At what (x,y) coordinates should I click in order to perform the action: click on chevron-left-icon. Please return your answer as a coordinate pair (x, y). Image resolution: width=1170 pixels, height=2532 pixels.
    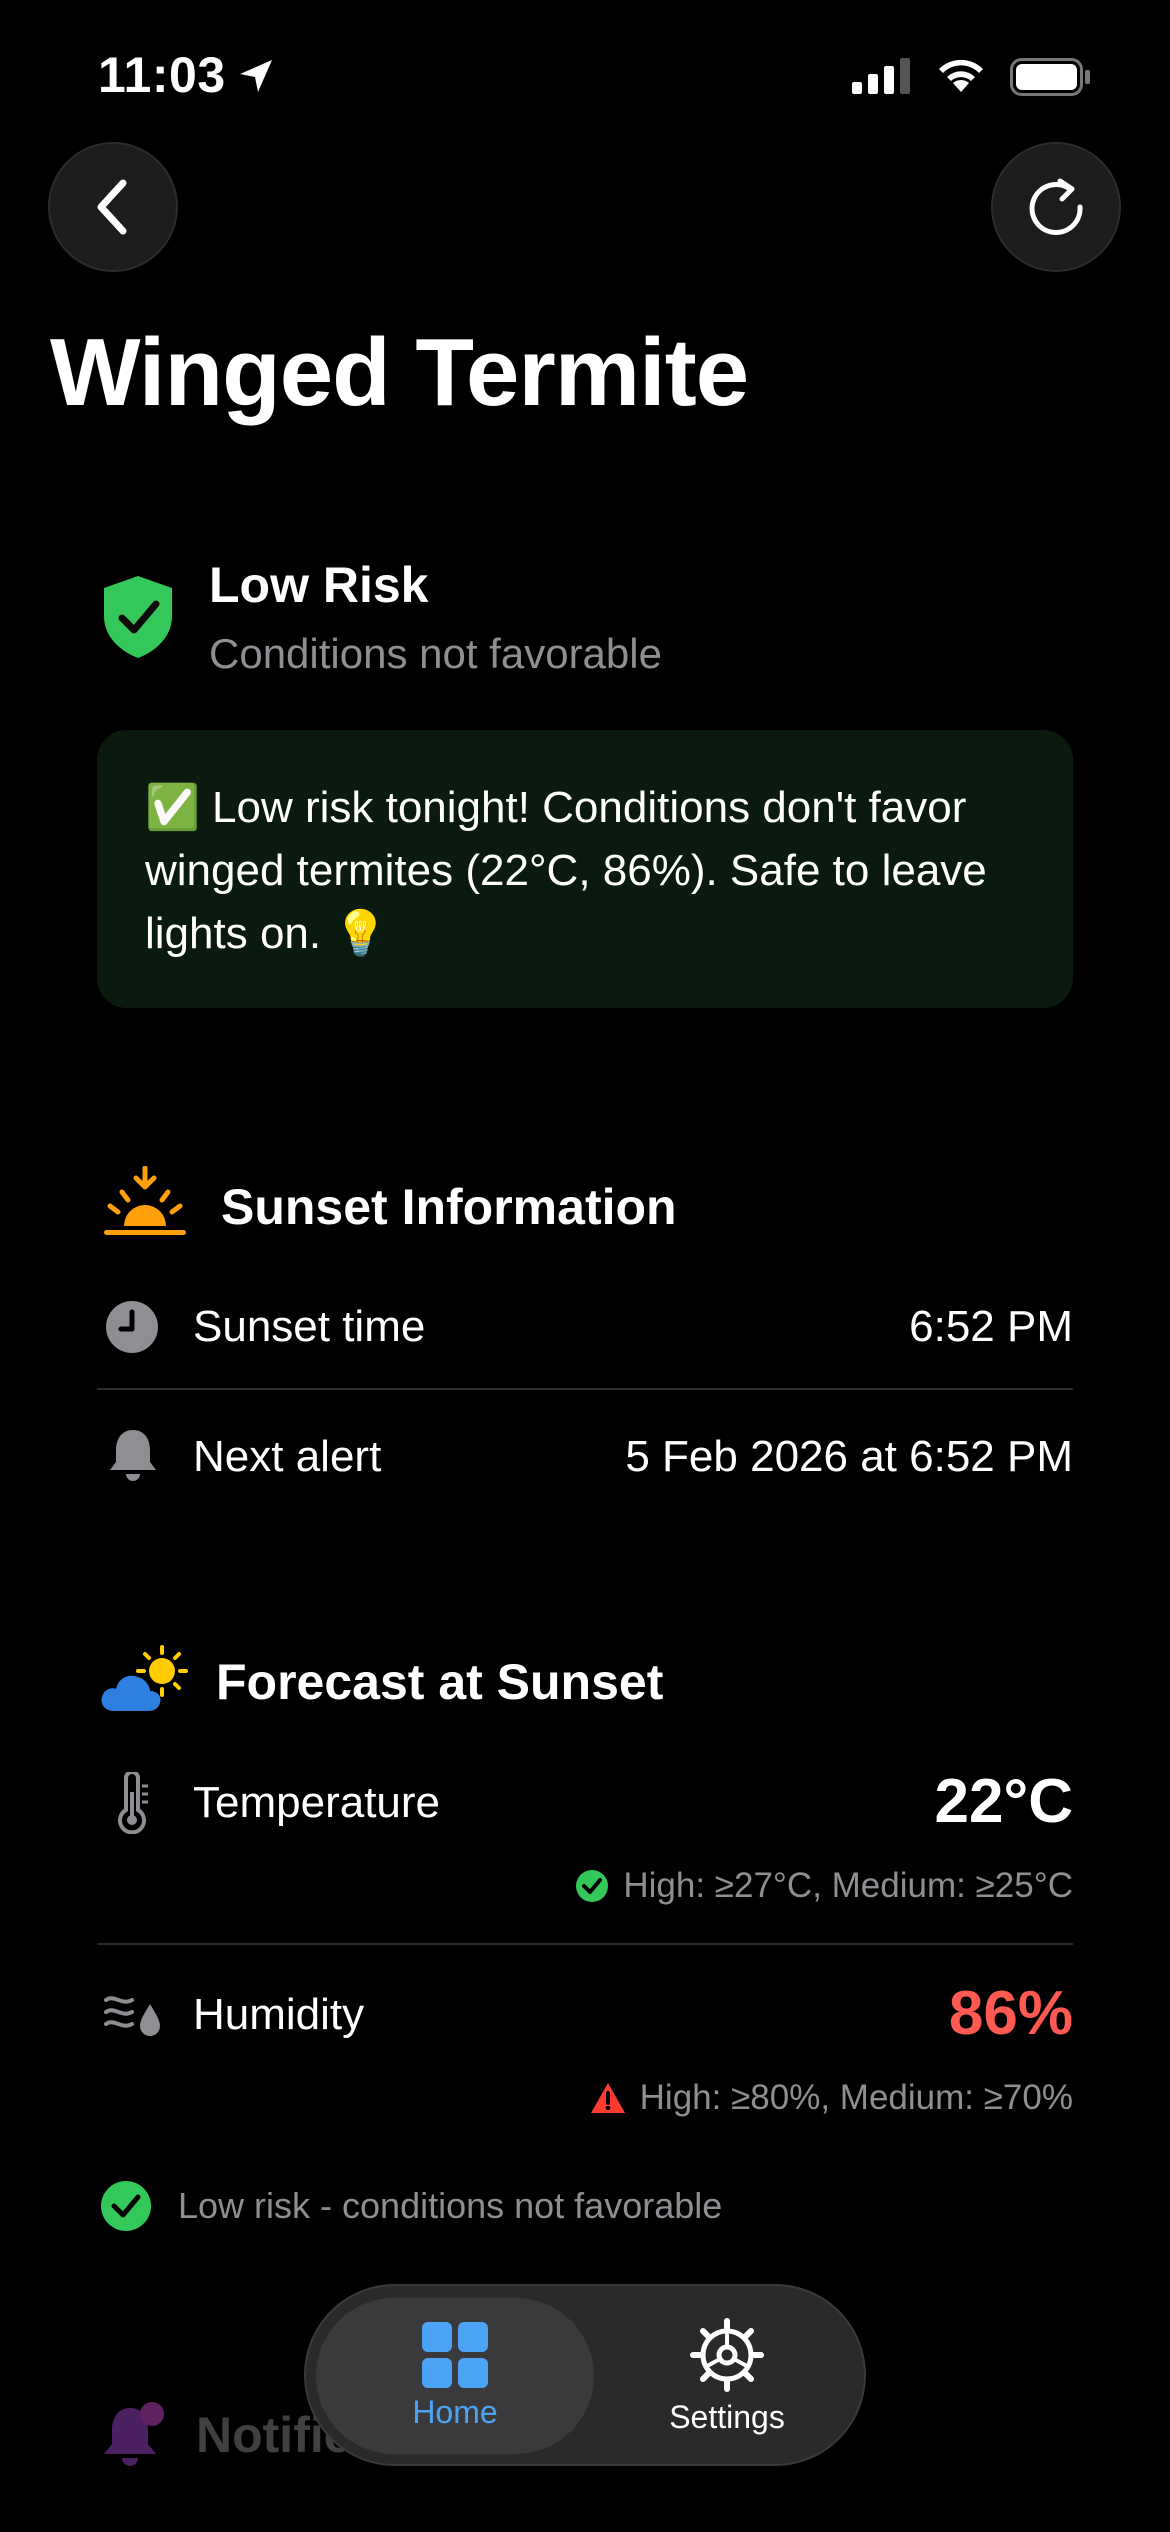
    Looking at the image, I should click on (112, 207).